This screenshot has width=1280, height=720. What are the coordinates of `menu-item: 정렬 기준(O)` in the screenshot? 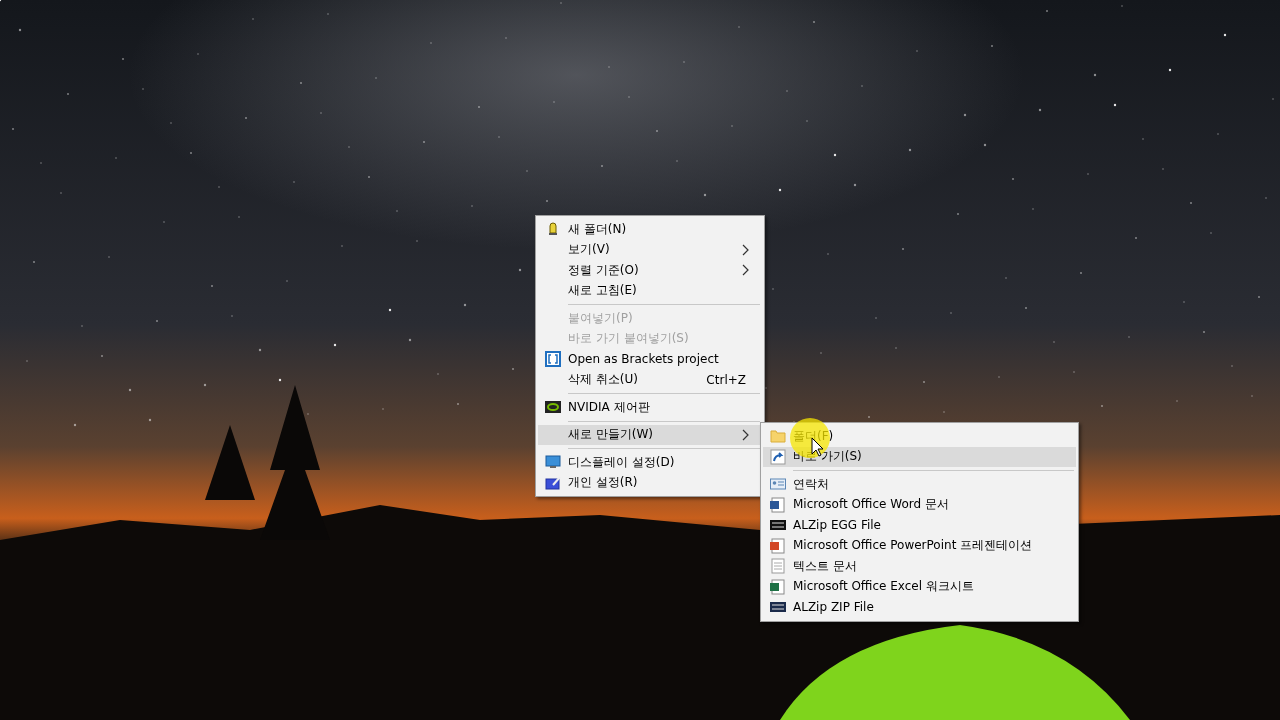 It's located at (650, 270).